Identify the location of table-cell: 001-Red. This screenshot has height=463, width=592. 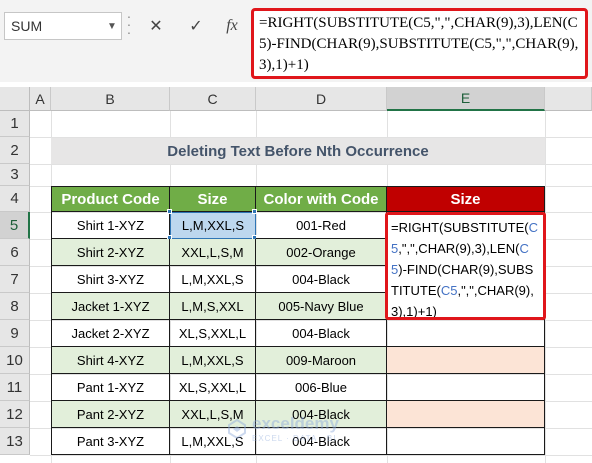
(321, 225).